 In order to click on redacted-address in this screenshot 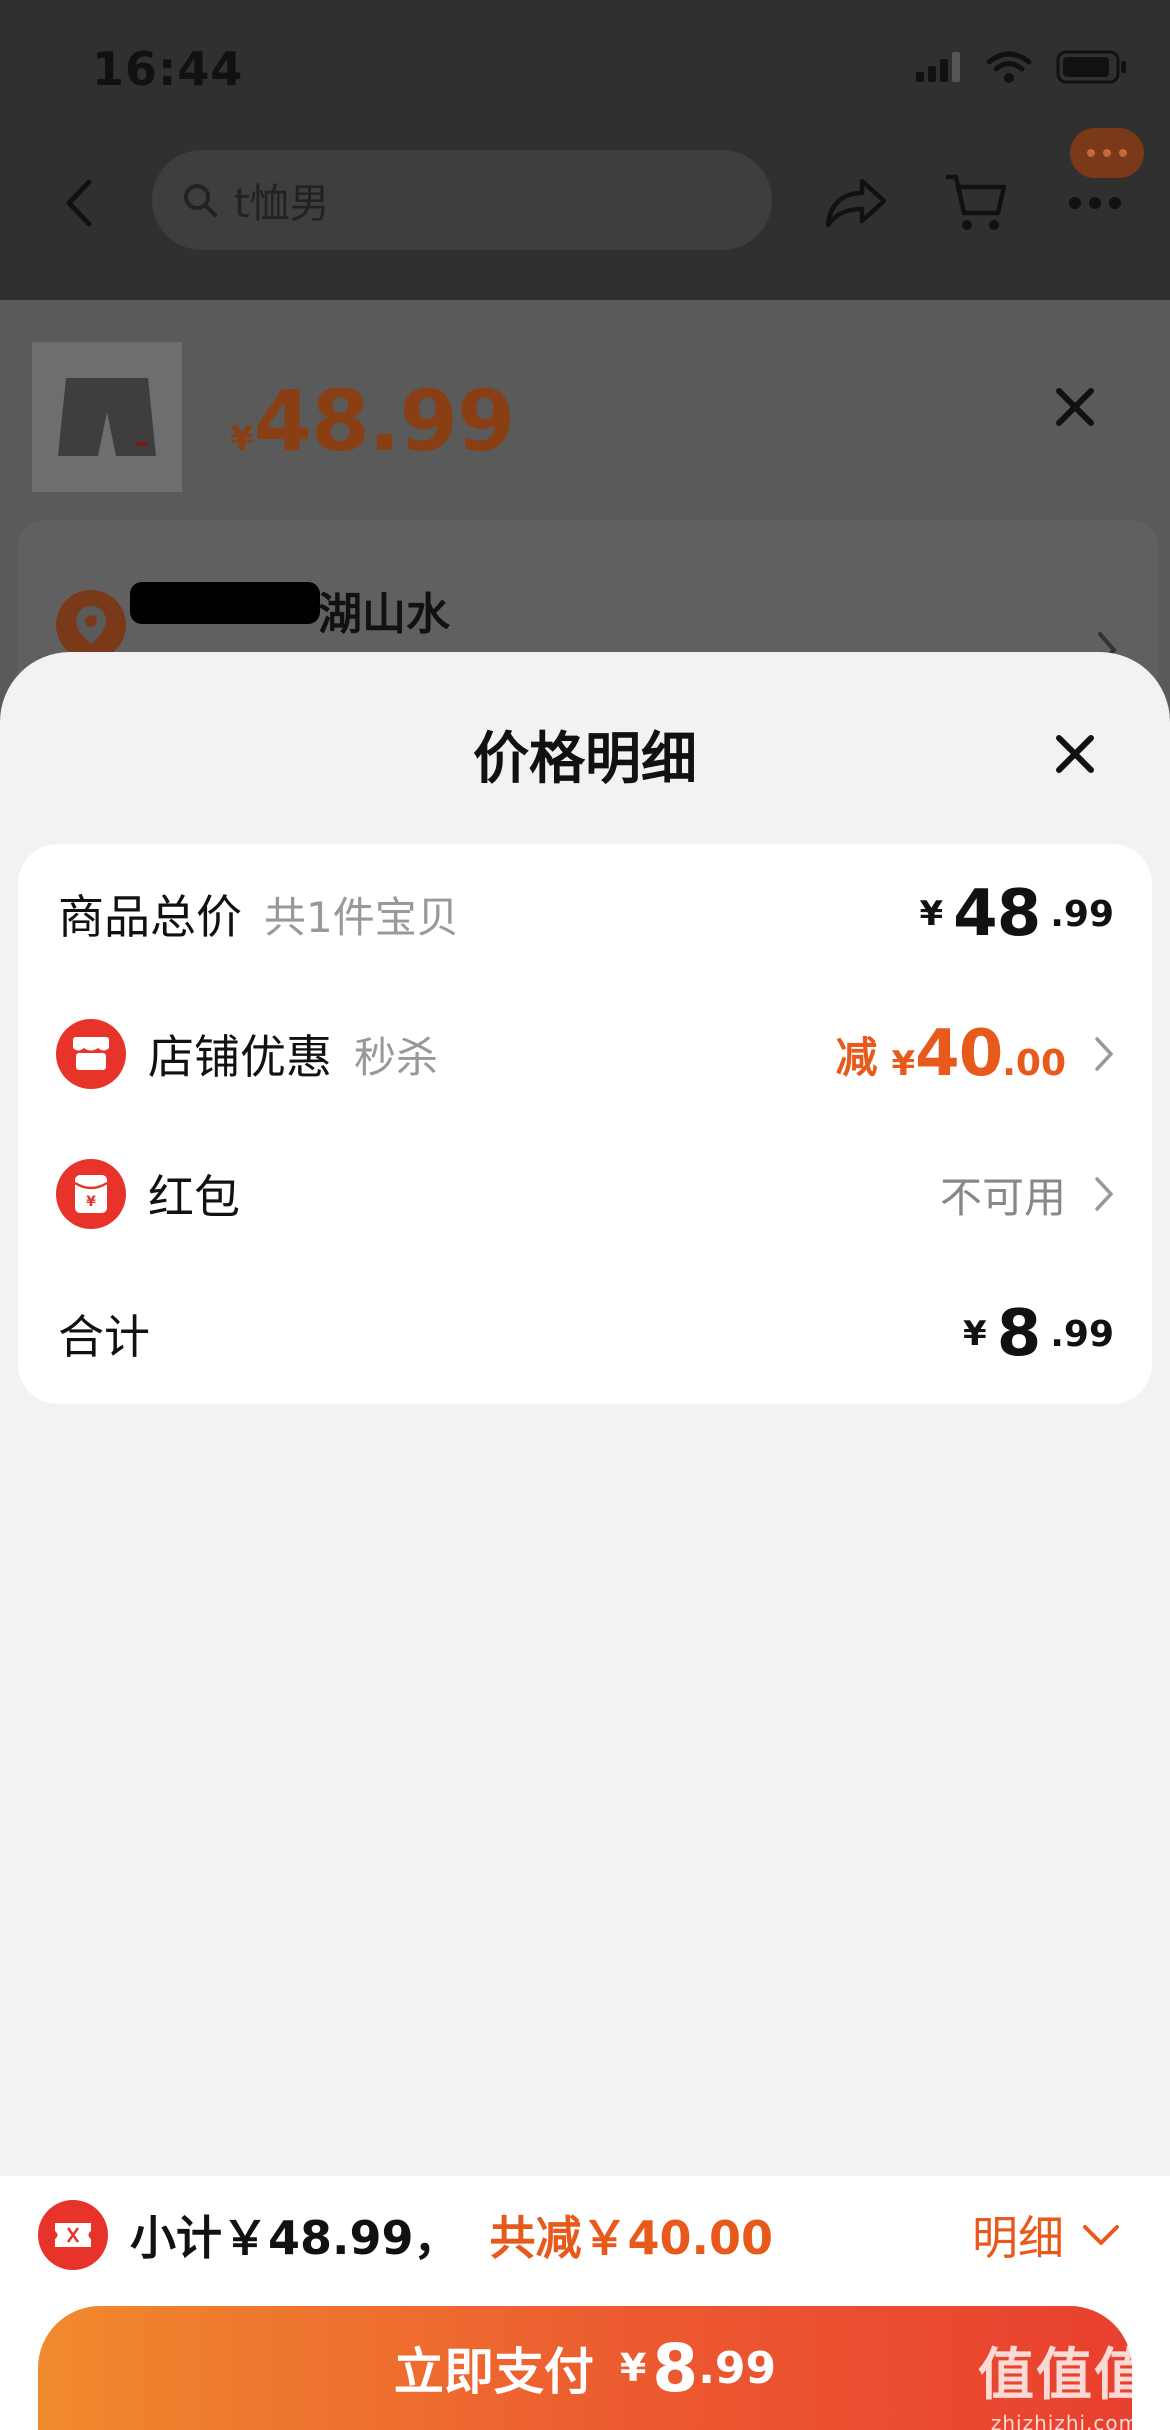, I will do `click(225, 603)`.